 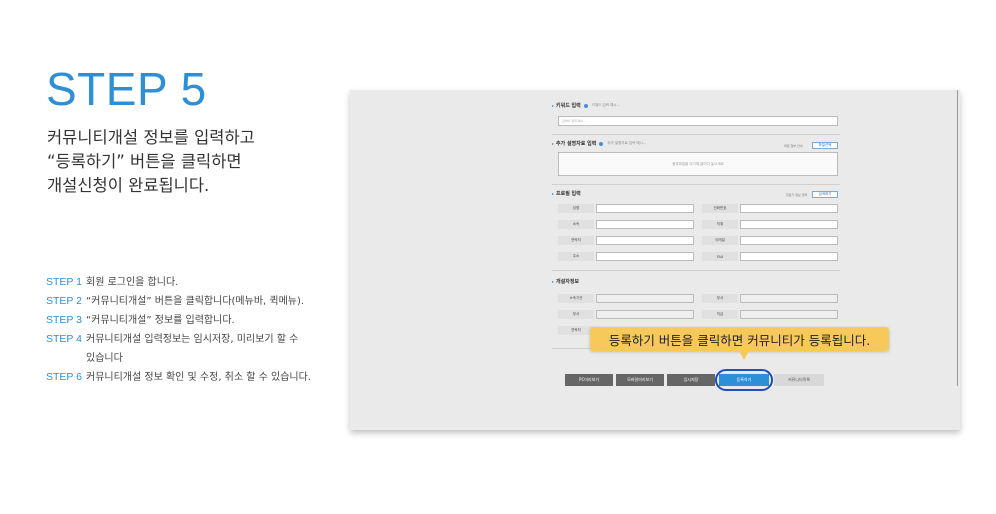 I want to click on step-label: STEP 3, so click(x=64, y=320).